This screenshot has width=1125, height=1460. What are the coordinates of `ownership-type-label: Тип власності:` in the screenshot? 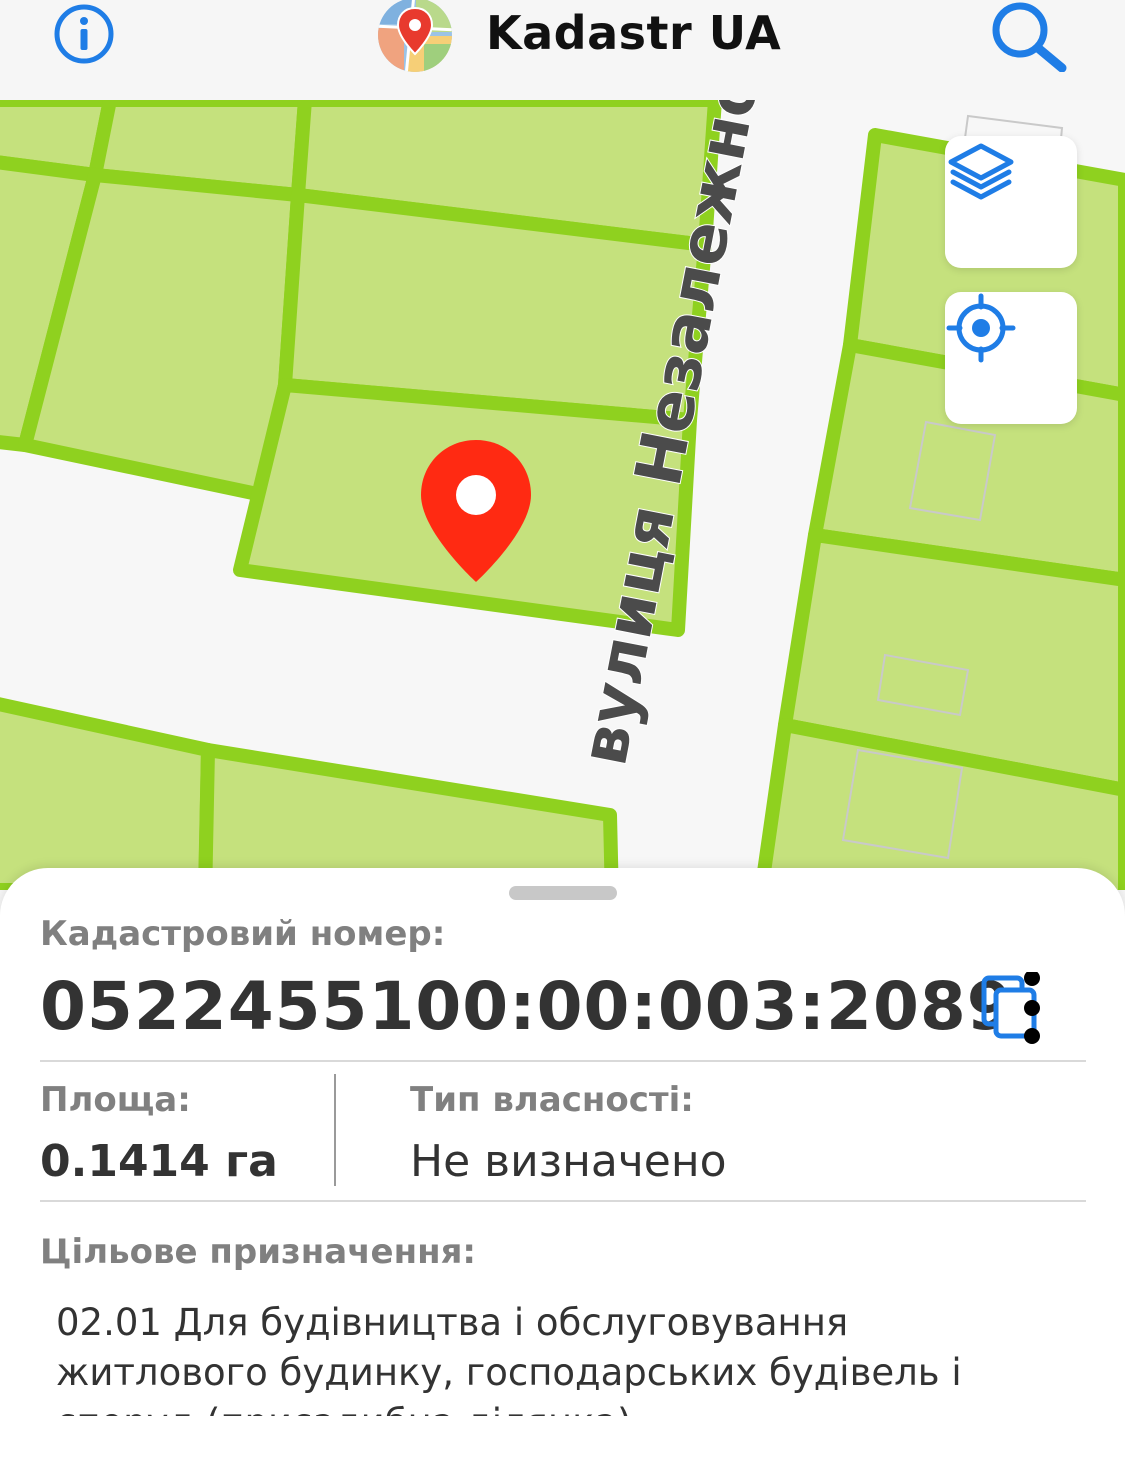 It's located at (552, 1100).